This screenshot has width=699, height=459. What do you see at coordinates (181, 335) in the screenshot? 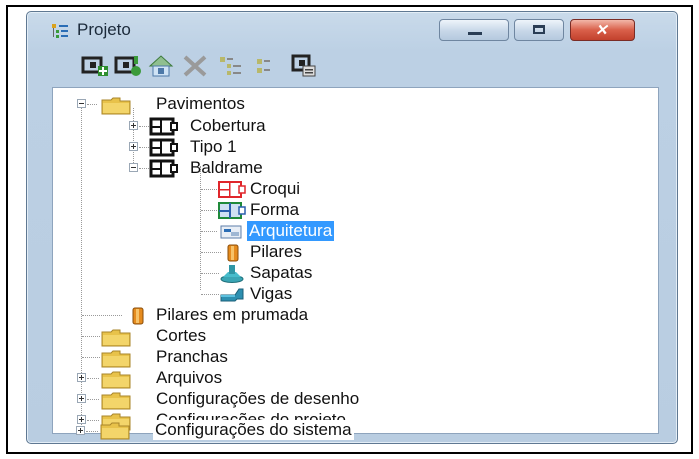
I see `tree-label: Cortes` at bounding box center [181, 335].